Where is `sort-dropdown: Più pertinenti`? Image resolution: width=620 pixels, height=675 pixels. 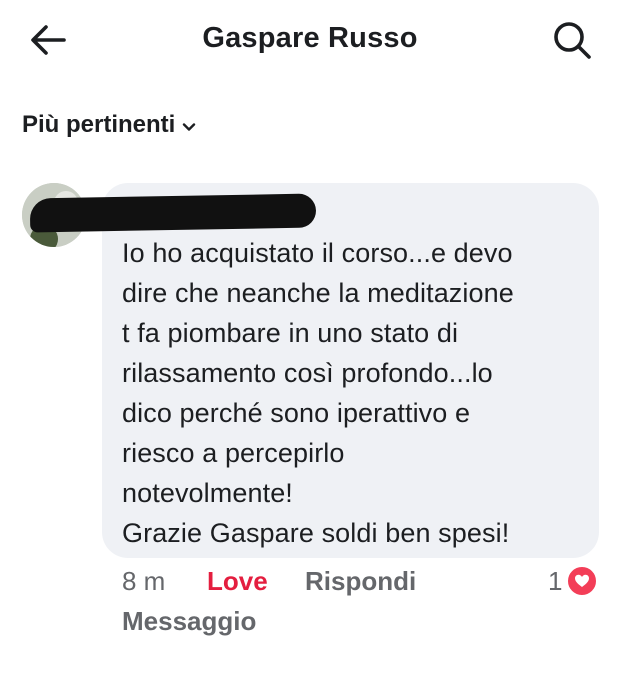
sort-dropdown: Più pertinenti is located at coordinates (109, 125).